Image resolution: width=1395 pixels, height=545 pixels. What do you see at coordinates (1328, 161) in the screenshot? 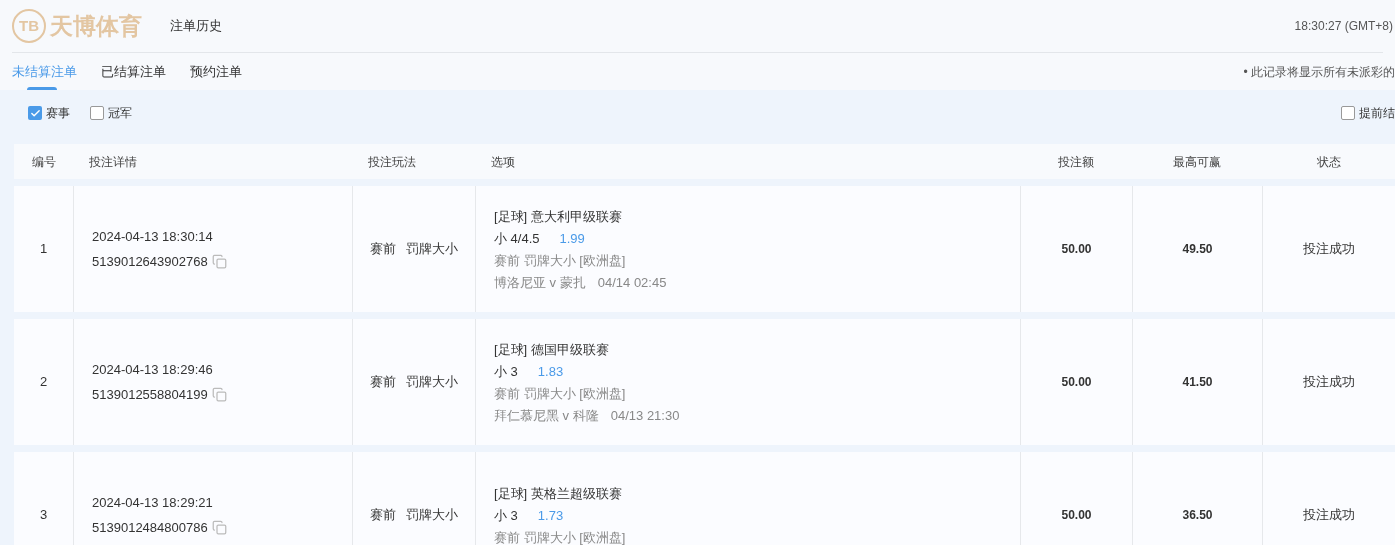
I see `column-header: 状态` at bounding box center [1328, 161].